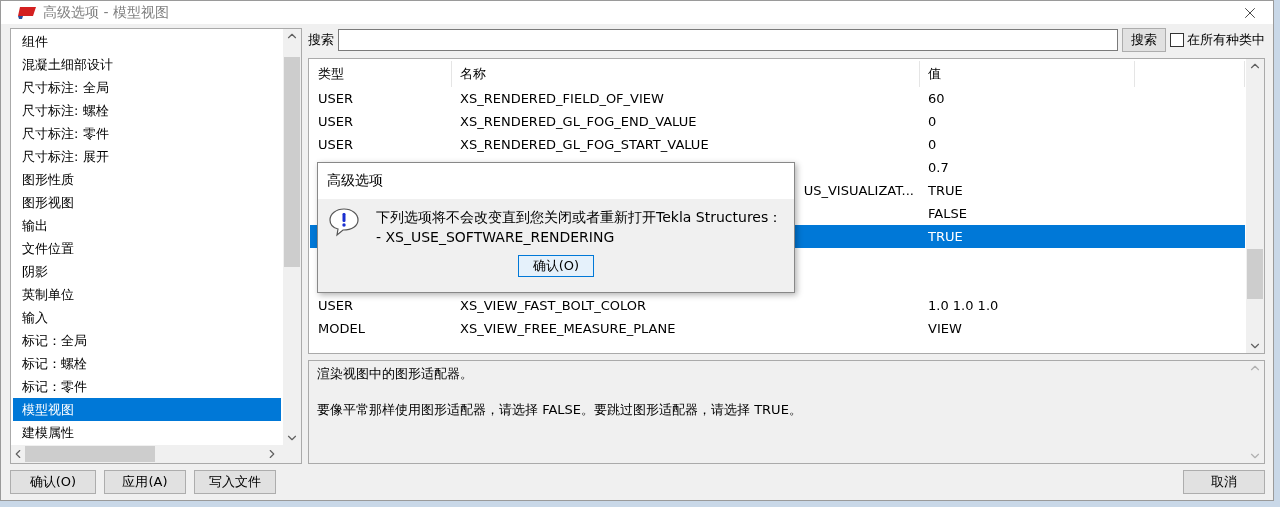  What do you see at coordinates (355, 181) in the screenshot?
I see `dialog-title: 高级选项` at bounding box center [355, 181].